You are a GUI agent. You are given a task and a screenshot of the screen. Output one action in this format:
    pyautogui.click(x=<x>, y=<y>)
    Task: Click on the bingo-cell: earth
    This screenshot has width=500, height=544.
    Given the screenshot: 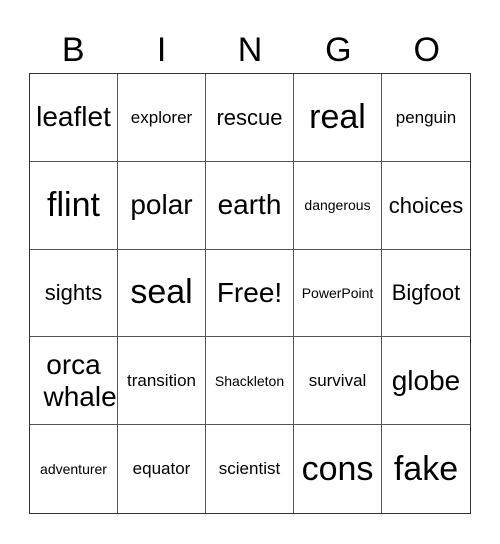 What is the action you would take?
    pyautogui.click(x=250, y=205)
    